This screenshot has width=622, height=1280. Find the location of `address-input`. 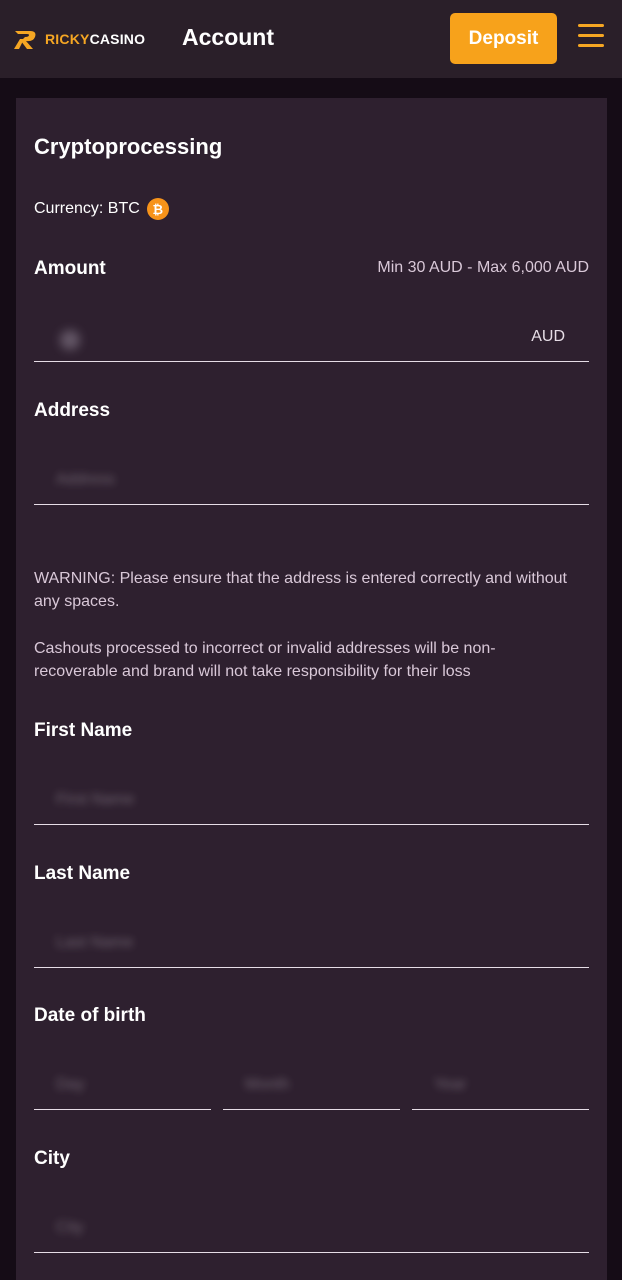

address-input is located at coordinates (311, 479).